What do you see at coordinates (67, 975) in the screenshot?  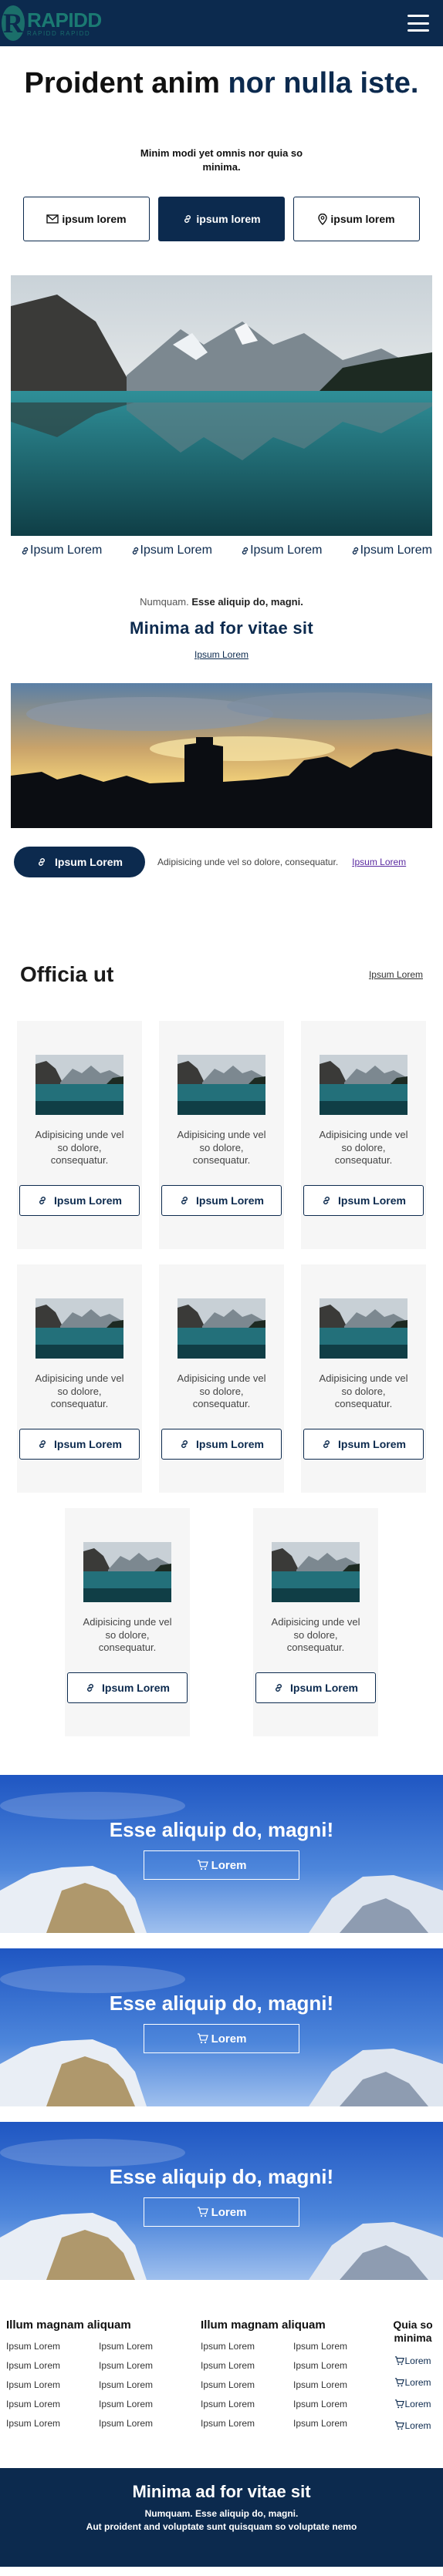 I see `cards-section-title: Officia ut` at bounding box center [67, 975].